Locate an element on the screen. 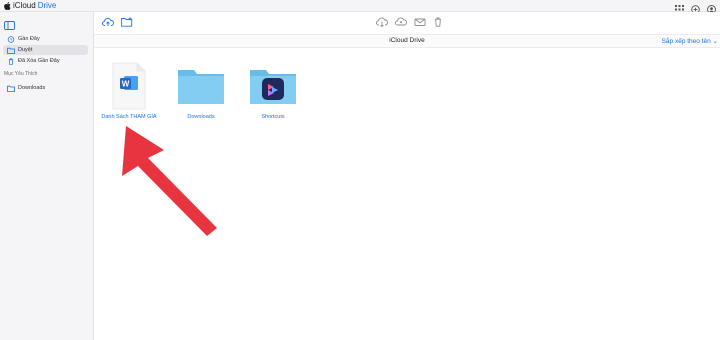  account-avatar-icon is located at coordinates (711, 7).